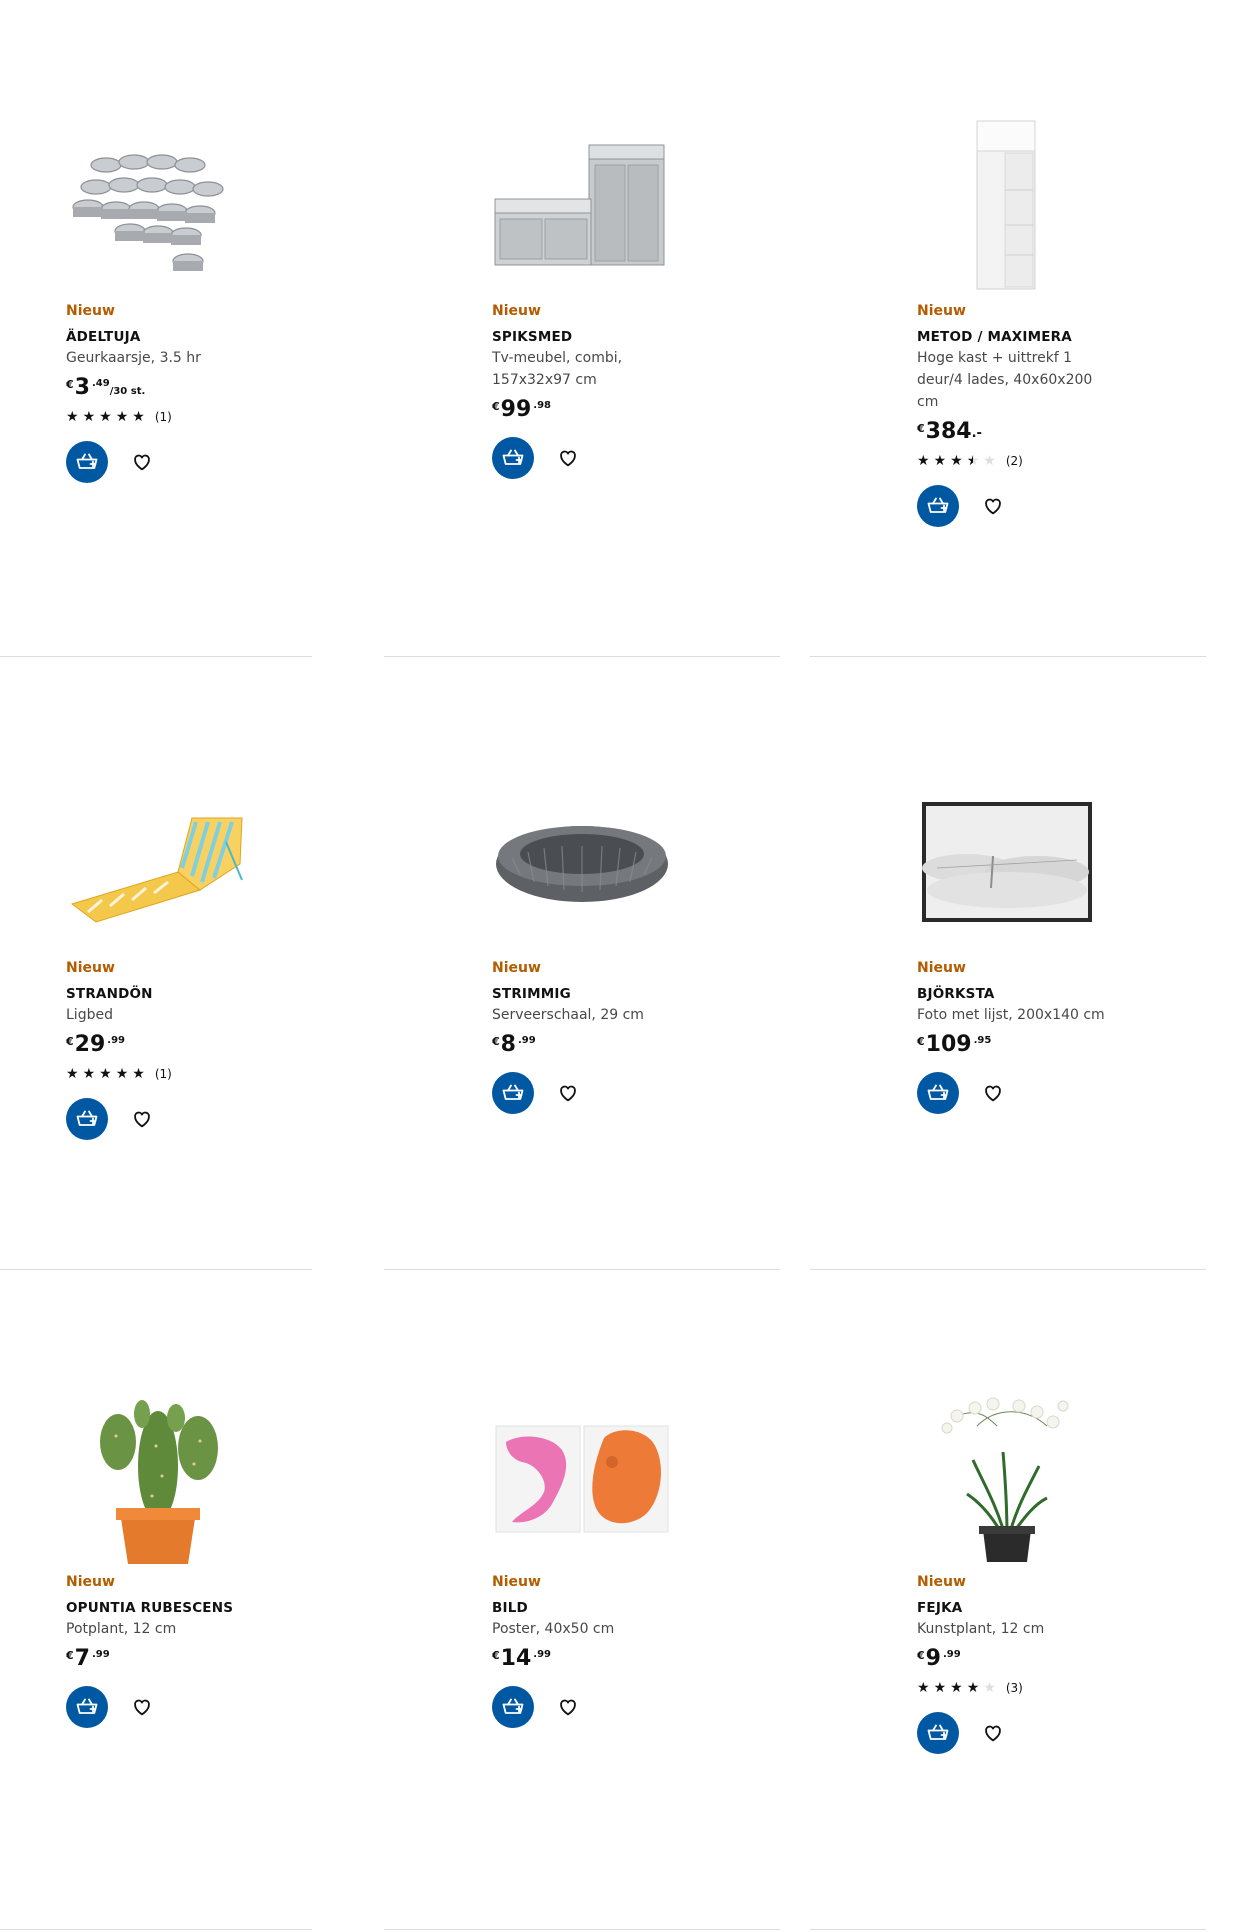 This screenshot has height=1932, width=1250. Describe the element at coordinates (156, 205) in the screenshot. I see `tealight-candles-image` at that location.